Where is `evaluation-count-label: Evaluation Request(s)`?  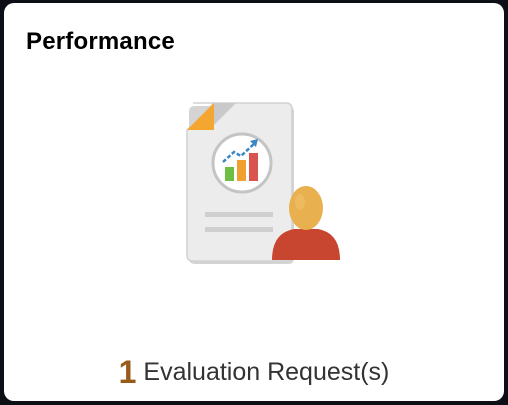
evaluation-count-label: Evaluation Request(s) is located at coordinates (266, 372).